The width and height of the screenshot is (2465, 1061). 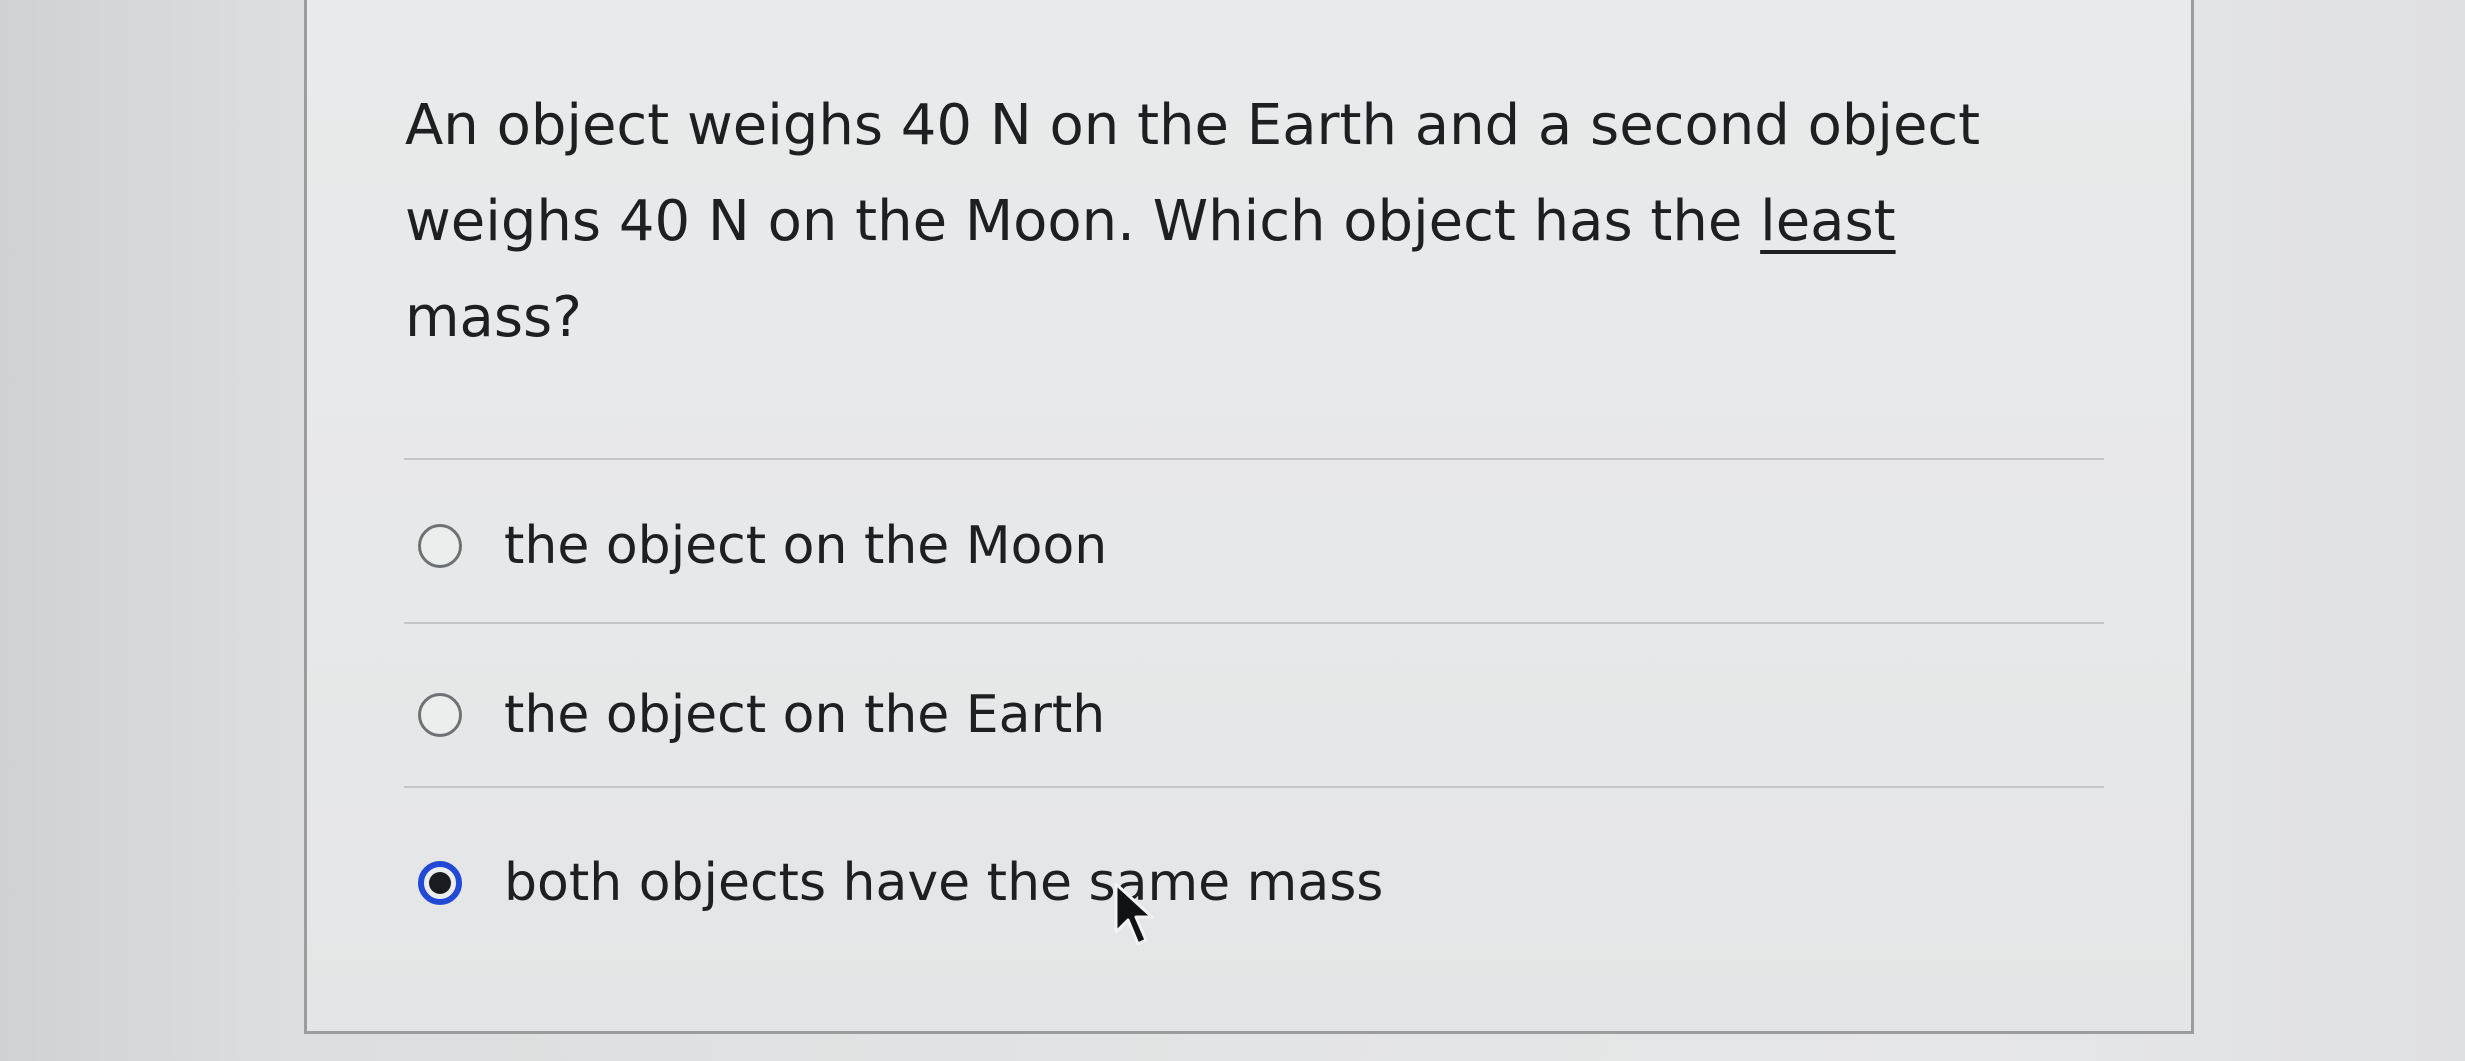 What do you see at coordinates (1828, 221) in the screenshot?
I see `question-emphasis: least` at bounding box center [1828, 221].